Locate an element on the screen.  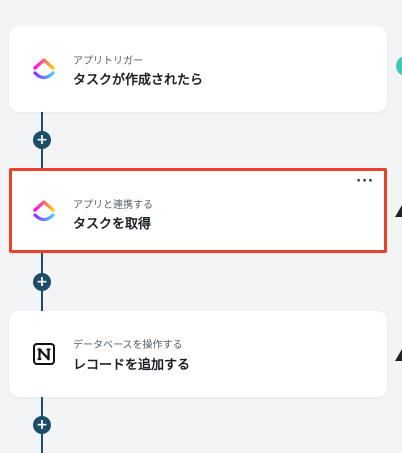
step-subtitle: アプリトリガー is located at coordinates (108, 61).